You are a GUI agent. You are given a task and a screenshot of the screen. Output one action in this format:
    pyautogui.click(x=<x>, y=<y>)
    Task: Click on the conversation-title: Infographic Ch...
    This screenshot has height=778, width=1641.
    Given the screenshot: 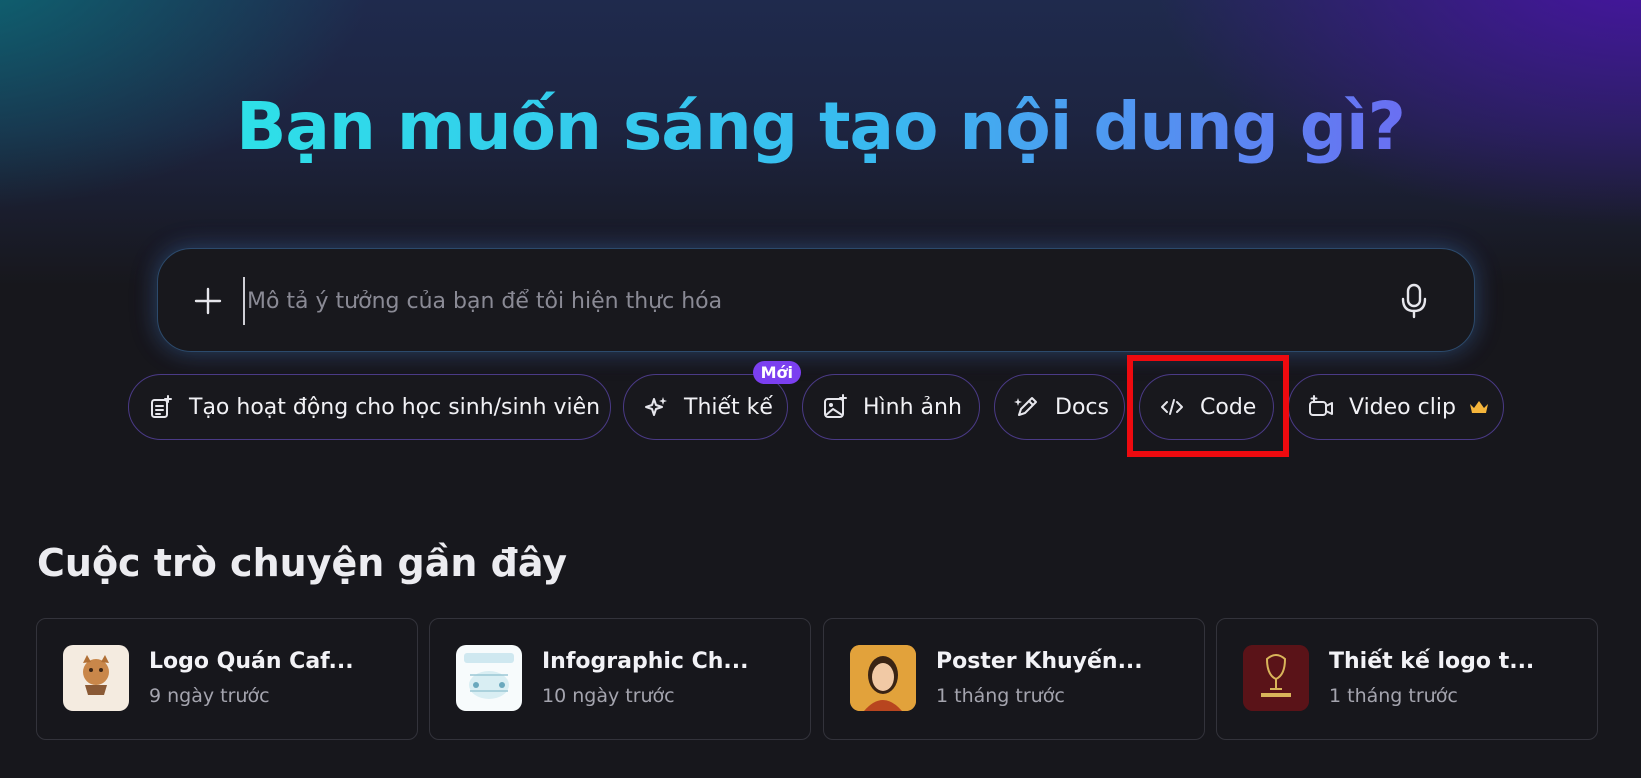 What is the action you would take?
    pyautogui.click(x=645, y=661)
    